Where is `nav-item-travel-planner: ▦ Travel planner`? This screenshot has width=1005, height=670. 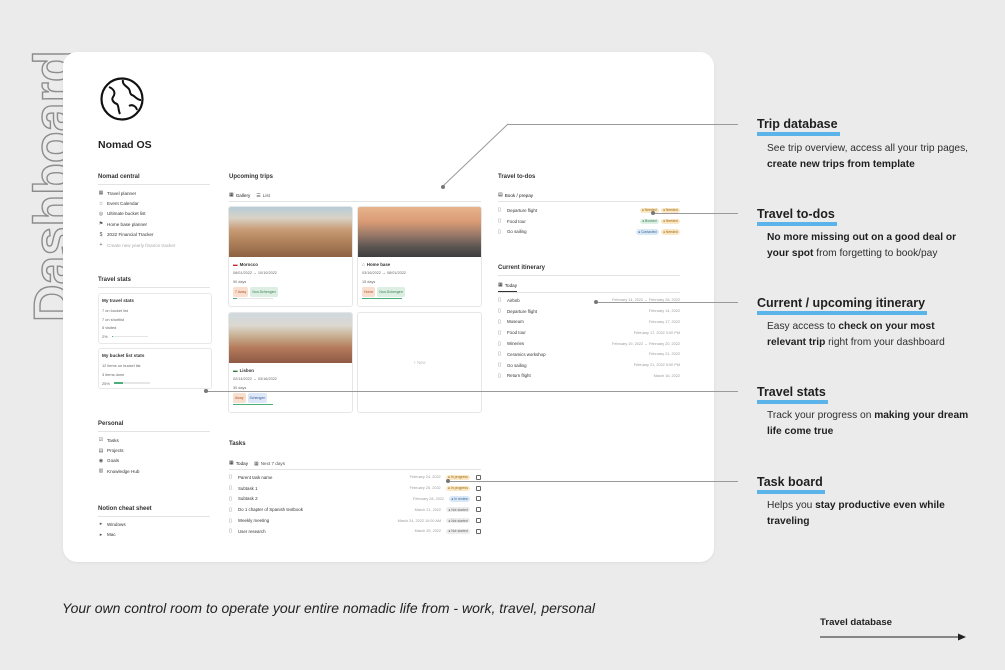 nav-item-travel-planner: ▦ Travel planner is located at coordinates (154, 193).